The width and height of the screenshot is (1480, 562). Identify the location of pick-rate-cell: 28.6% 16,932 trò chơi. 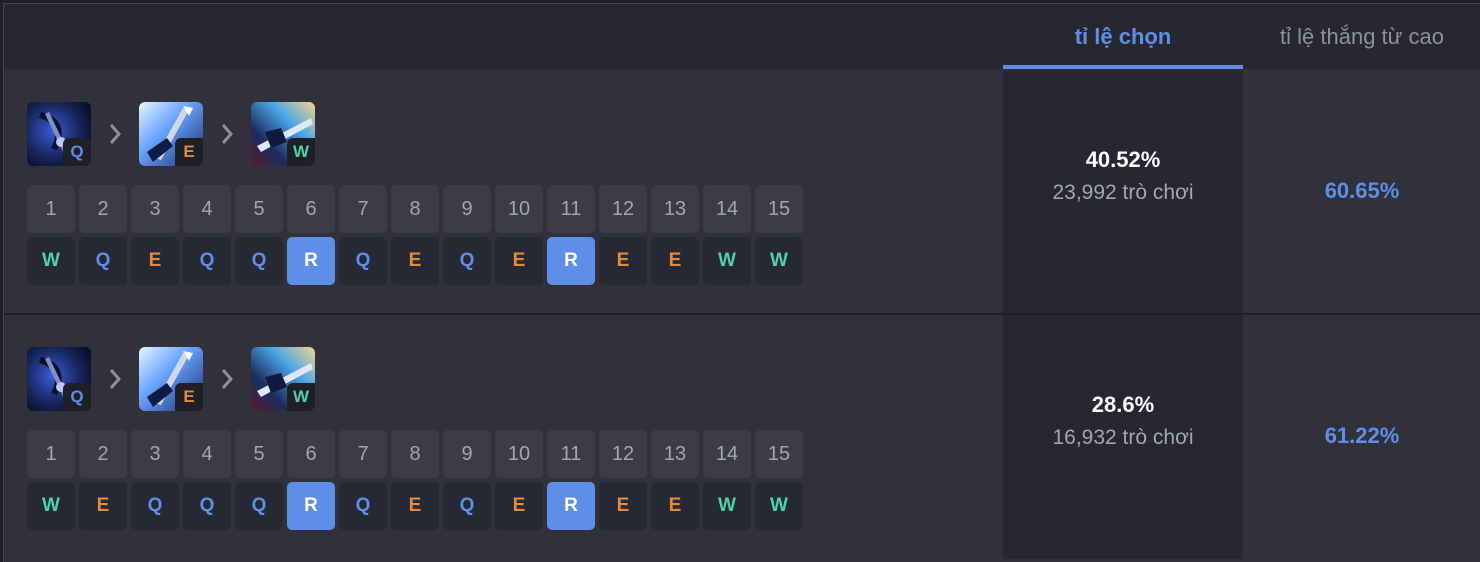
(1123, 437).